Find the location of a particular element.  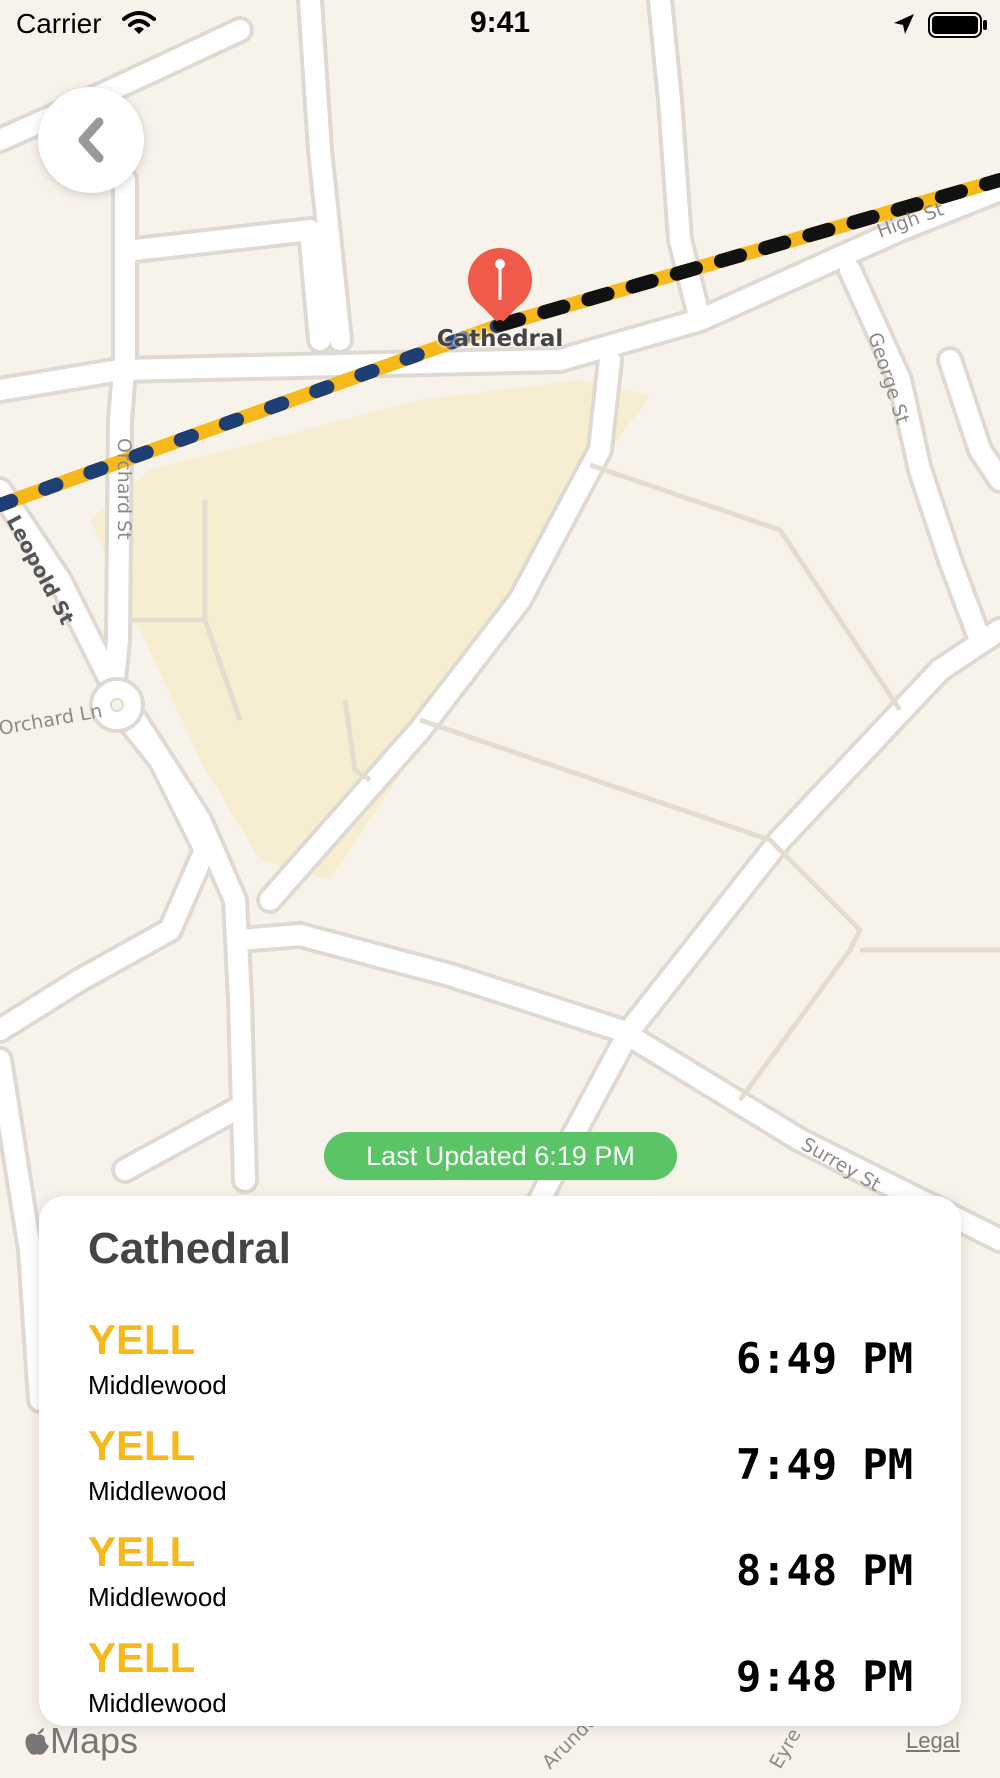

back-button is located at coordinates (91, 140).